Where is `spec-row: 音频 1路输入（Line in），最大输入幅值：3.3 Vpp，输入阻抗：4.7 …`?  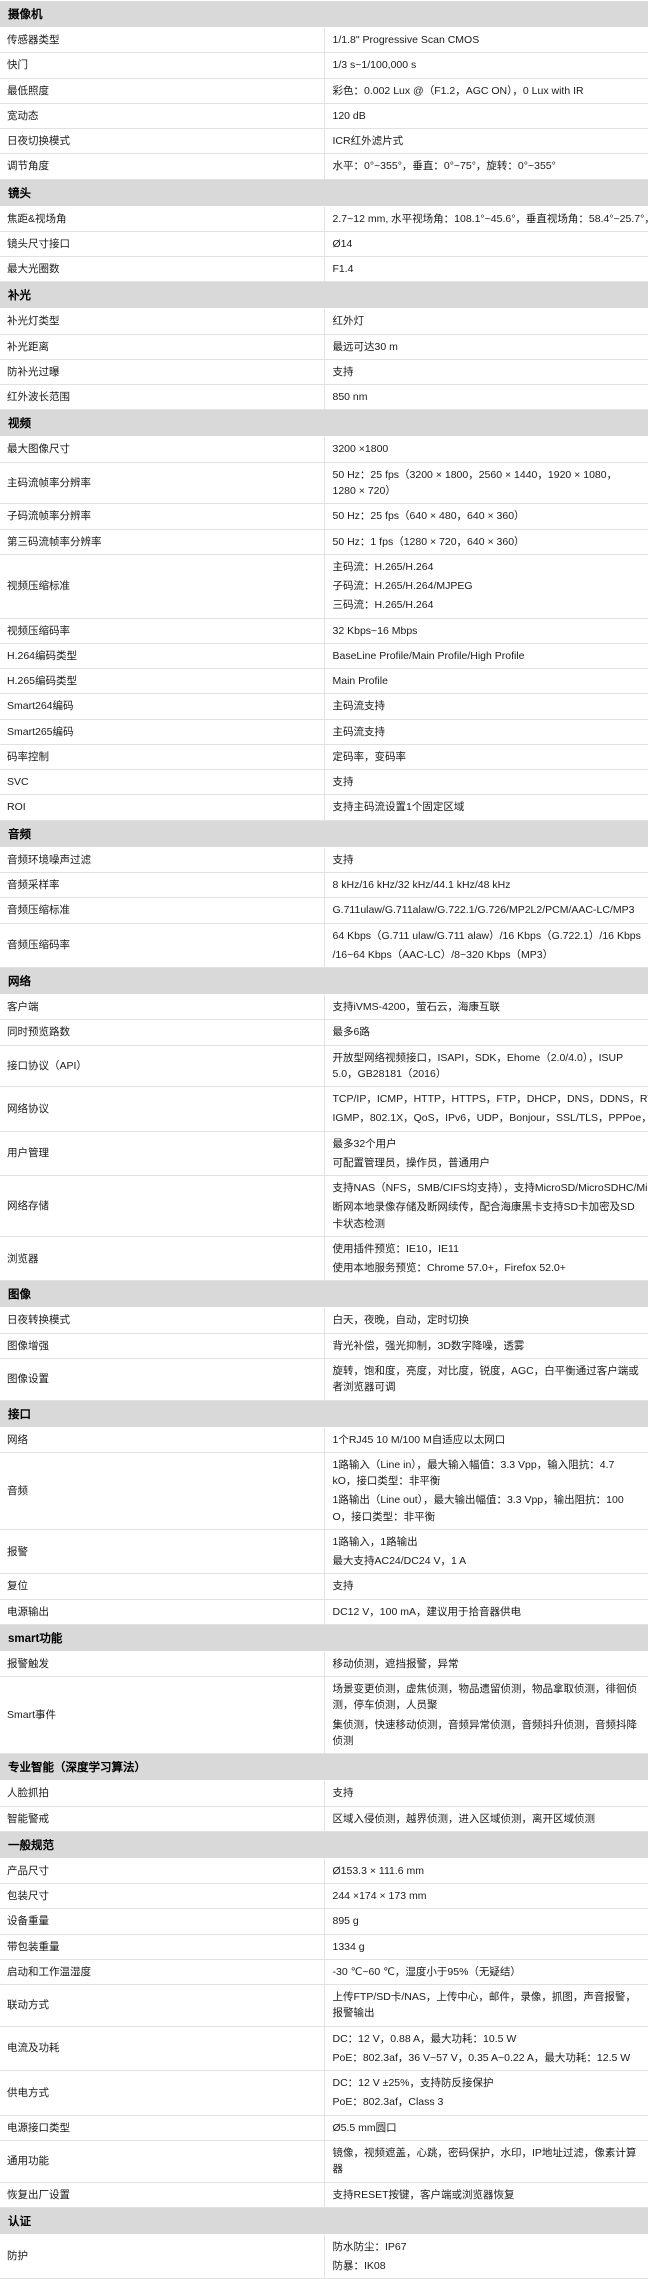
spec-row: 音频 1路输入（Line in），最大输入幅值：3.3 Vpp，输入阻抗：4.7 … is located at coordinates (324, 1491).